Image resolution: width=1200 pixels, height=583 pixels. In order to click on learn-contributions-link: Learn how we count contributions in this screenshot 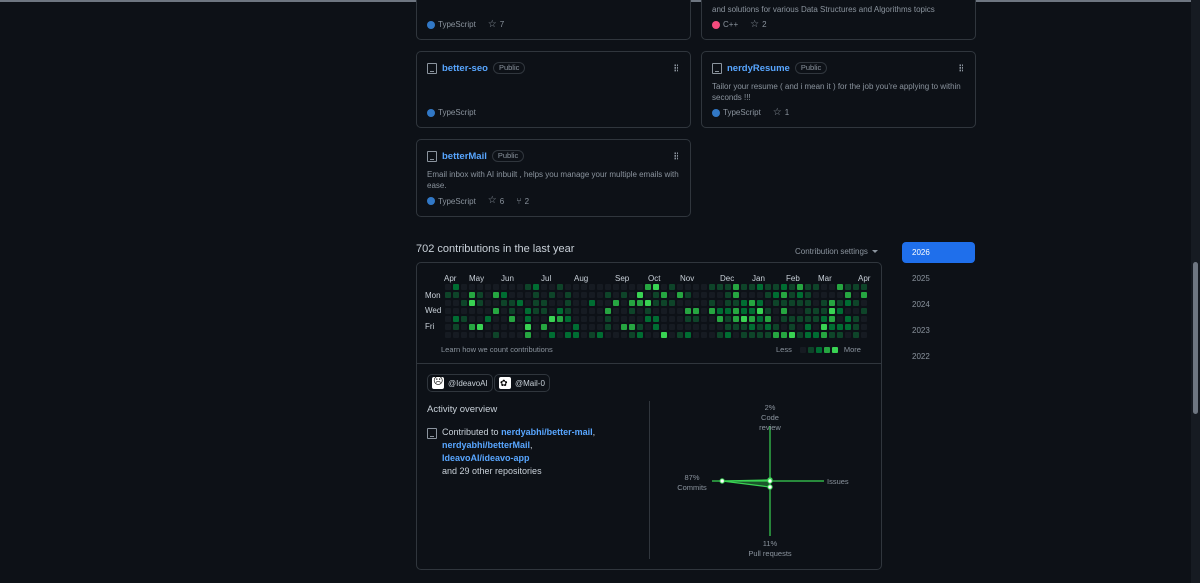, I will do `click(497, 349)`.